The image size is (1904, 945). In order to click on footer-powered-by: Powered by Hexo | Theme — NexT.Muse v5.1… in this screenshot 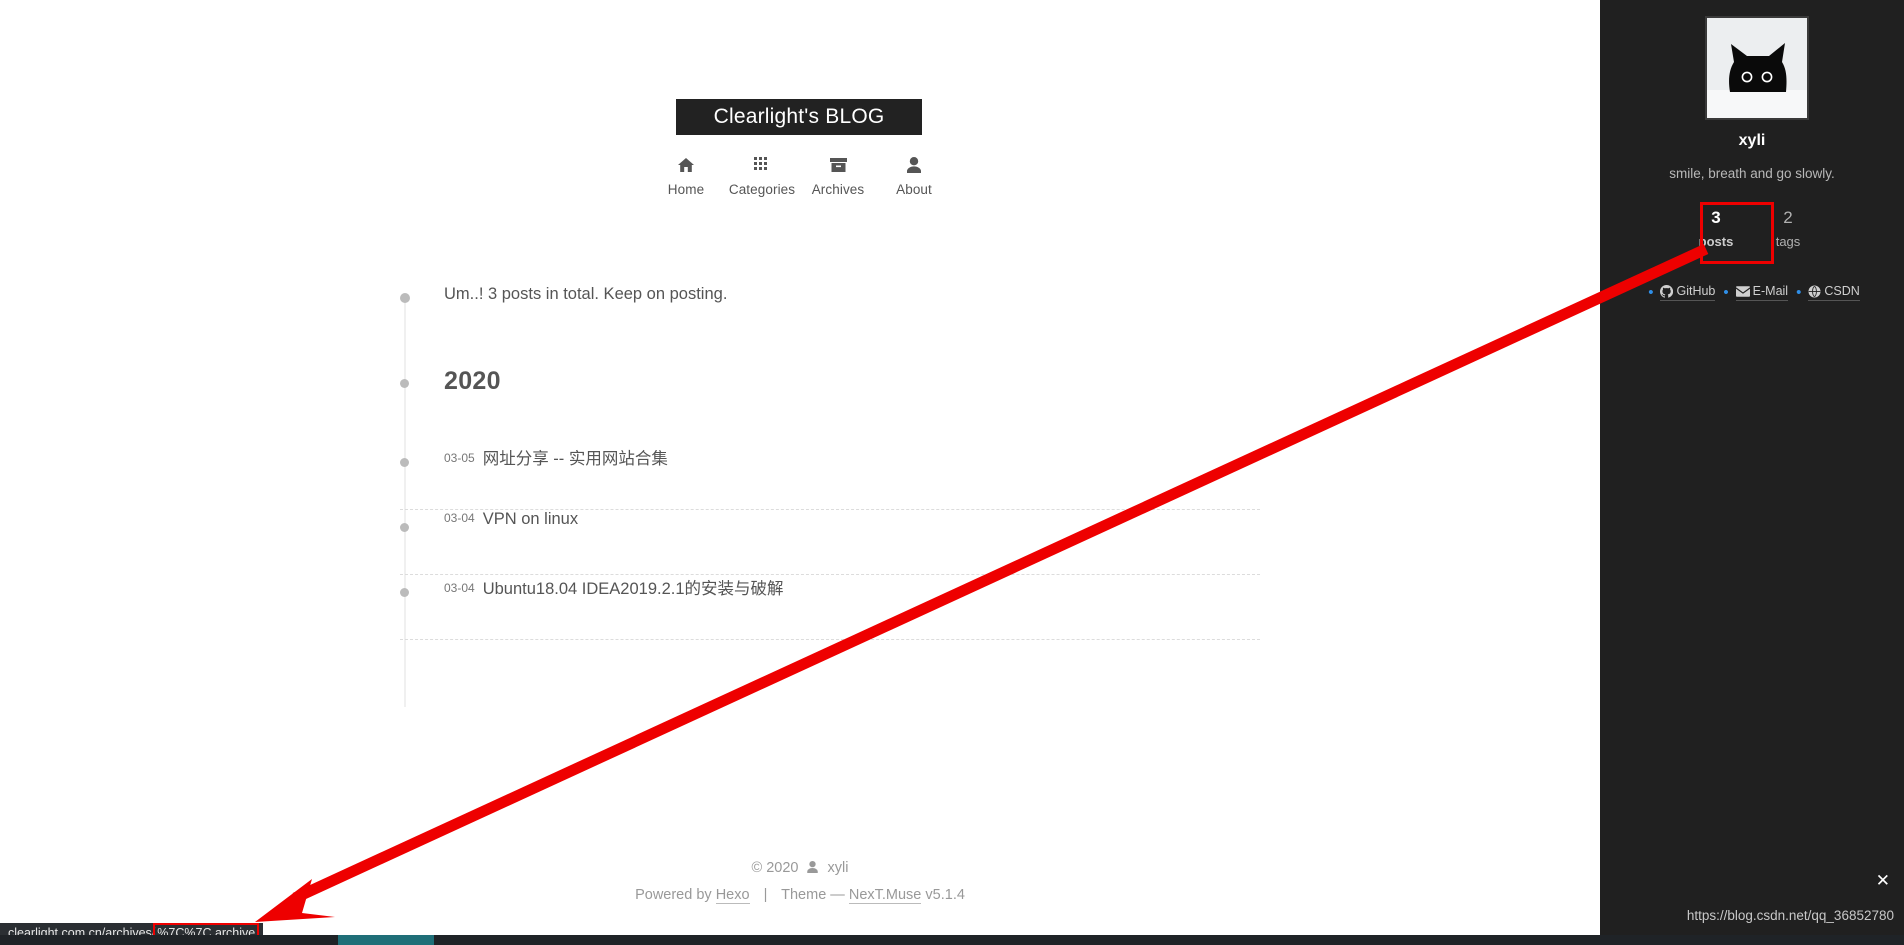, I will do `click(800, 895)`.